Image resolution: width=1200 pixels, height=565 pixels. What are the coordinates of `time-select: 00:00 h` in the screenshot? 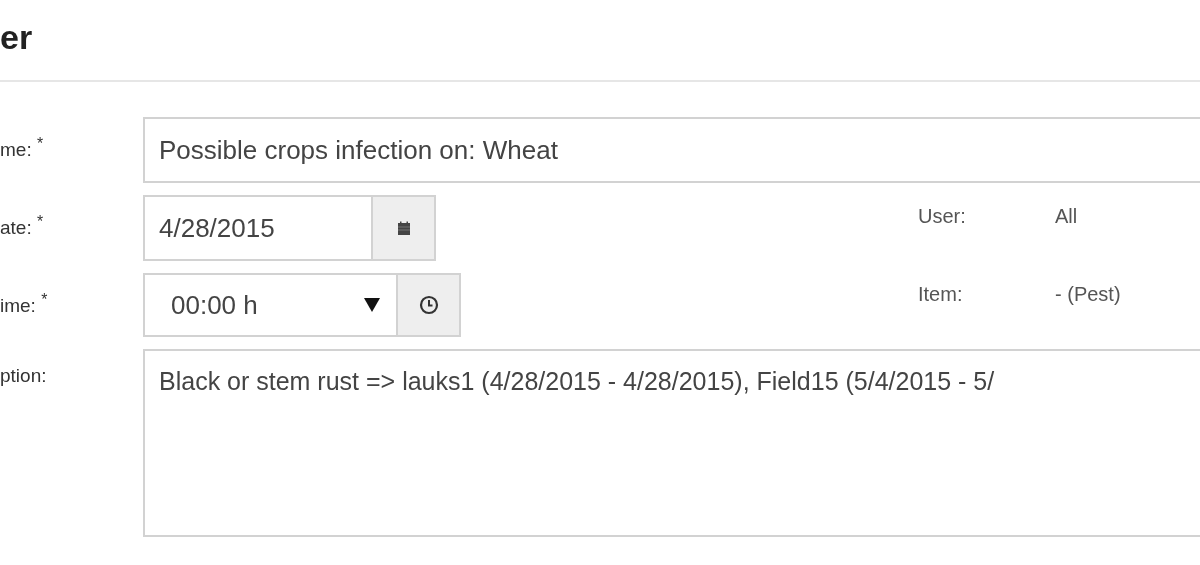 It's located at (270, 305).